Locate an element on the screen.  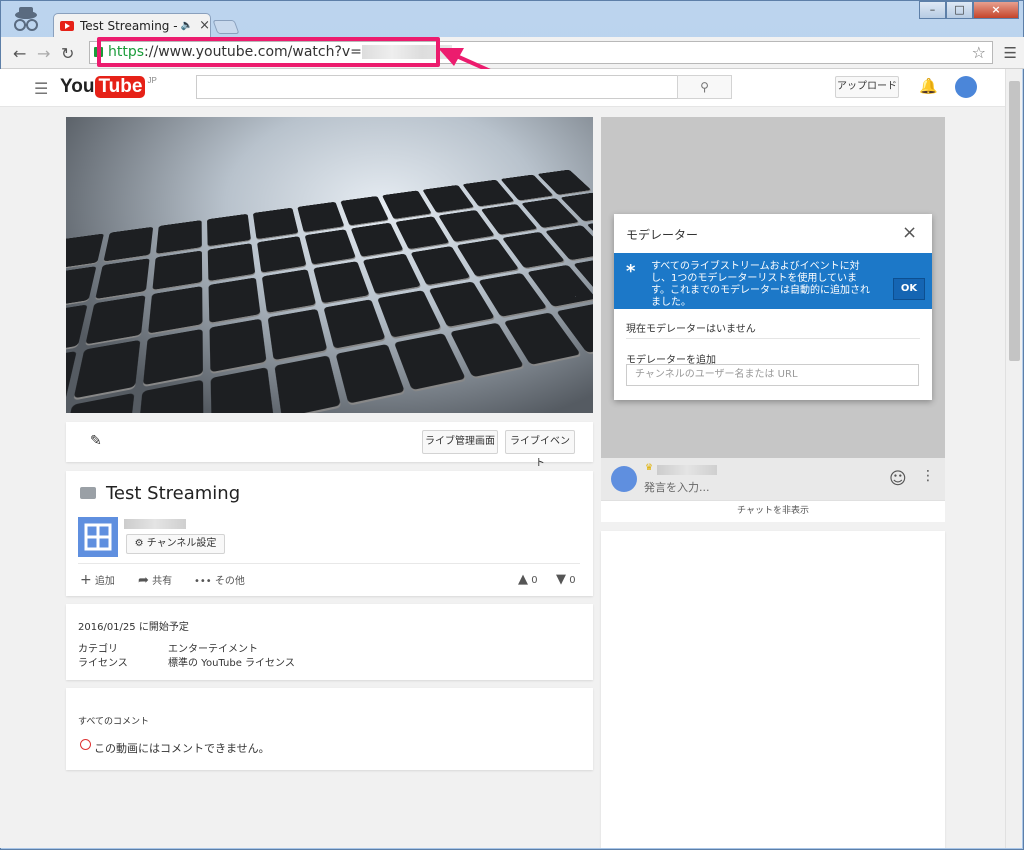
scrollbar-thumb is located at coordinates (1014, 221).